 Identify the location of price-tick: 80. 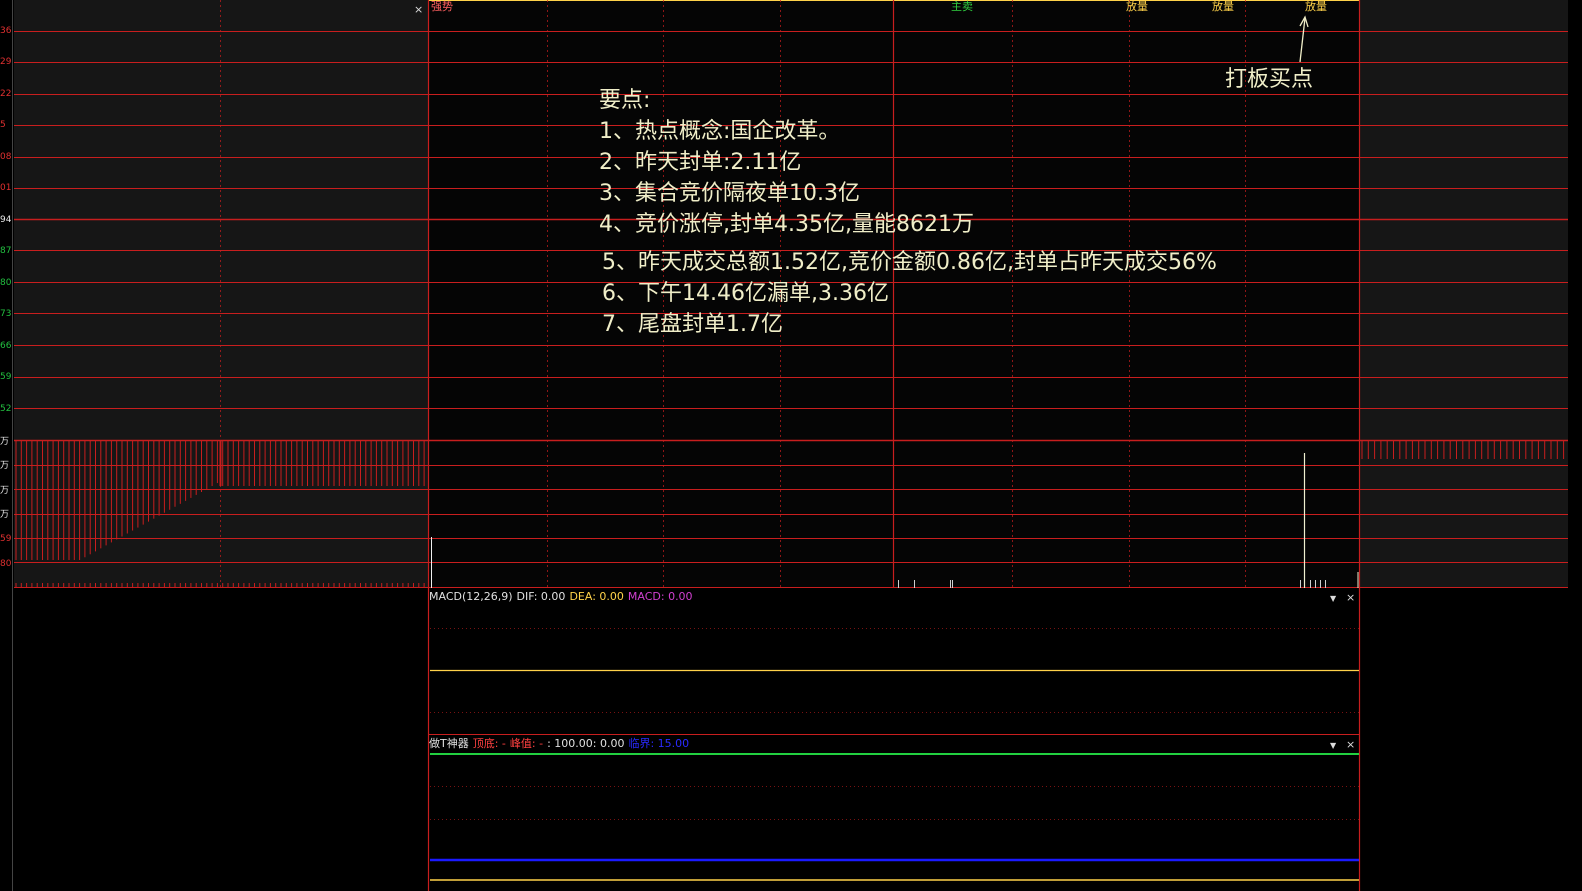
(6, 283).